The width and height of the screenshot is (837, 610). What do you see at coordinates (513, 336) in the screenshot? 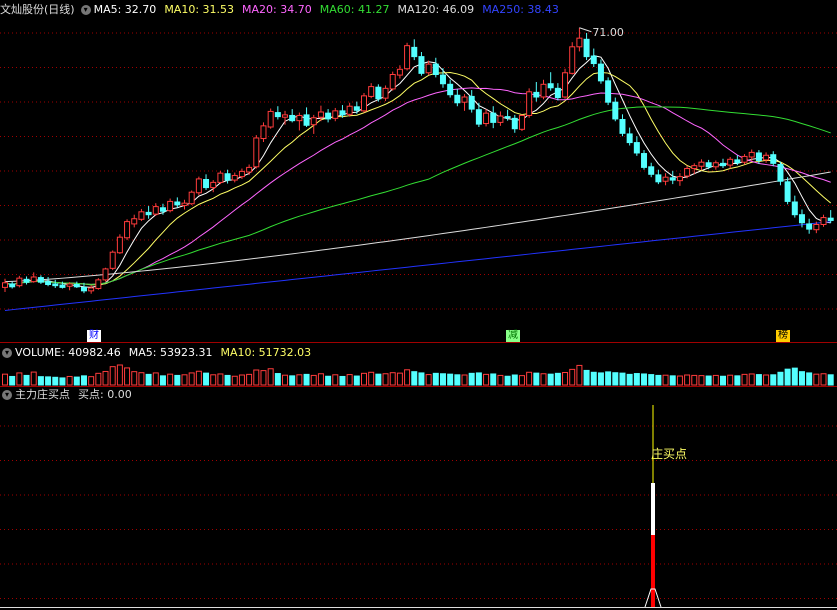
I see `event-tag-jian: 减` at bounding box center [513, 336].